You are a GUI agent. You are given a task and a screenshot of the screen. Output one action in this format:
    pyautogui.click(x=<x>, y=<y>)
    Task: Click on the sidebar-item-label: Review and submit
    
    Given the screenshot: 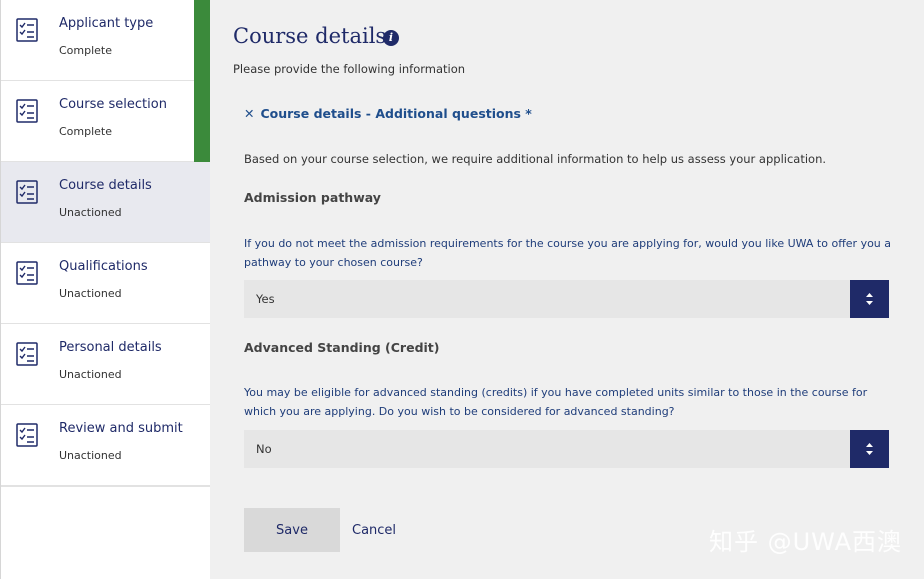 What is the action you would take?
    pyautogui.click(x=121, y=428)
    